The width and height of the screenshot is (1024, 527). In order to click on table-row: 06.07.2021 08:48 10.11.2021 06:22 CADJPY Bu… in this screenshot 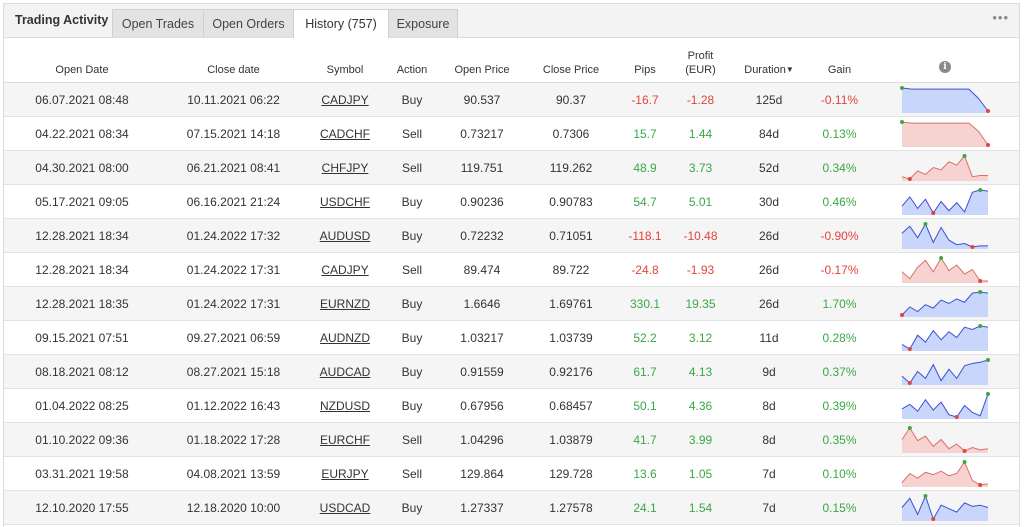, I will do `click(511, 99)`.